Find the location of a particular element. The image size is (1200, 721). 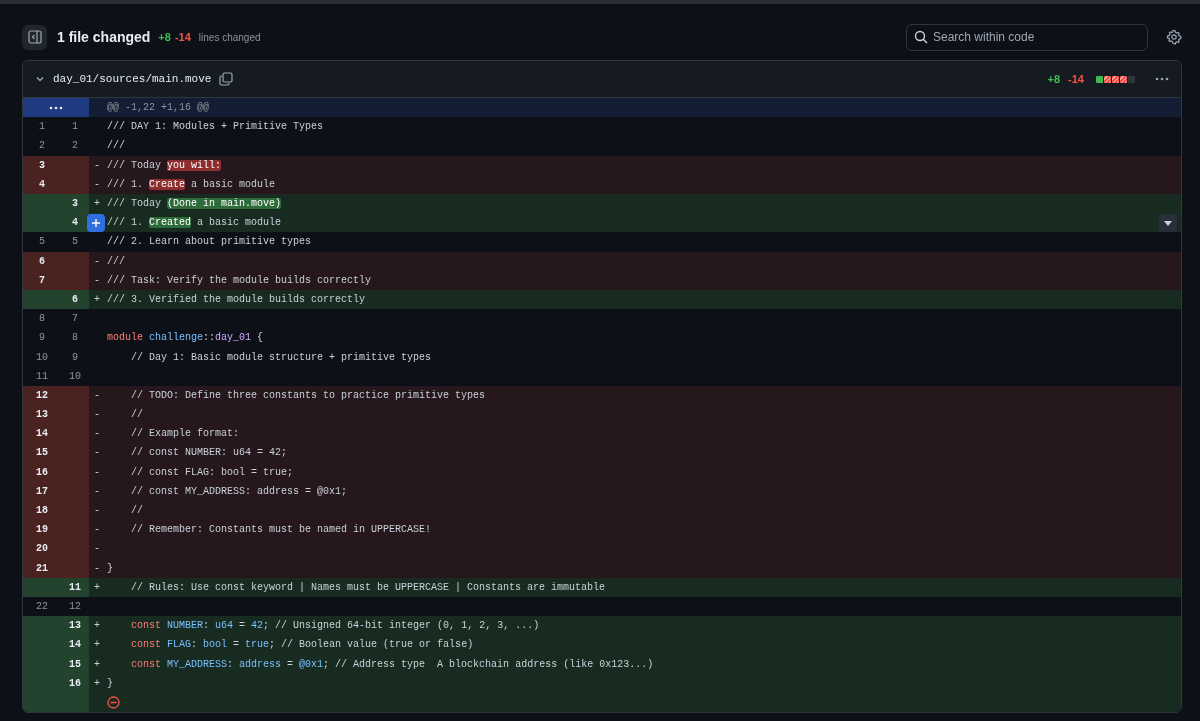

settings-icon is located at coordinates (1174, 37).